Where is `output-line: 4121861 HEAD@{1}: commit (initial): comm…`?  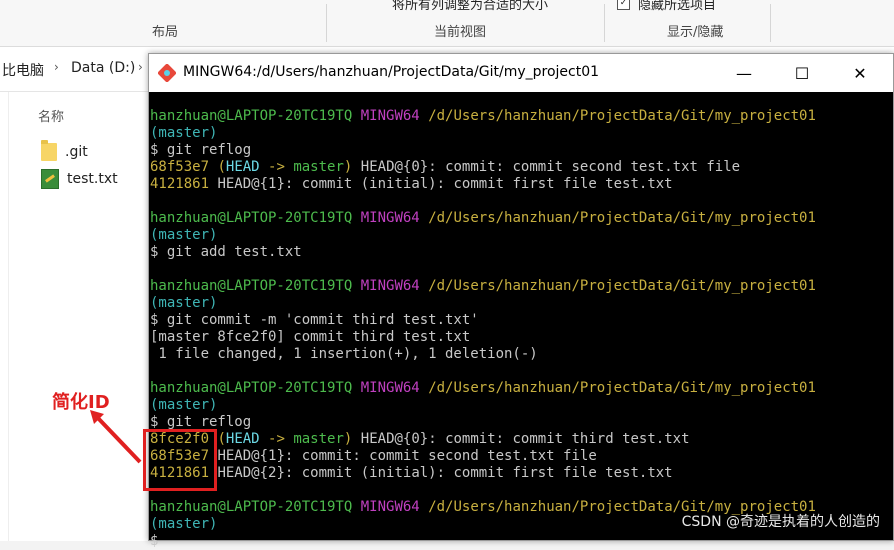
output-line: 4121861 HEAD@{1}: commit (initial): comm… is located at coordinates (411, 184).